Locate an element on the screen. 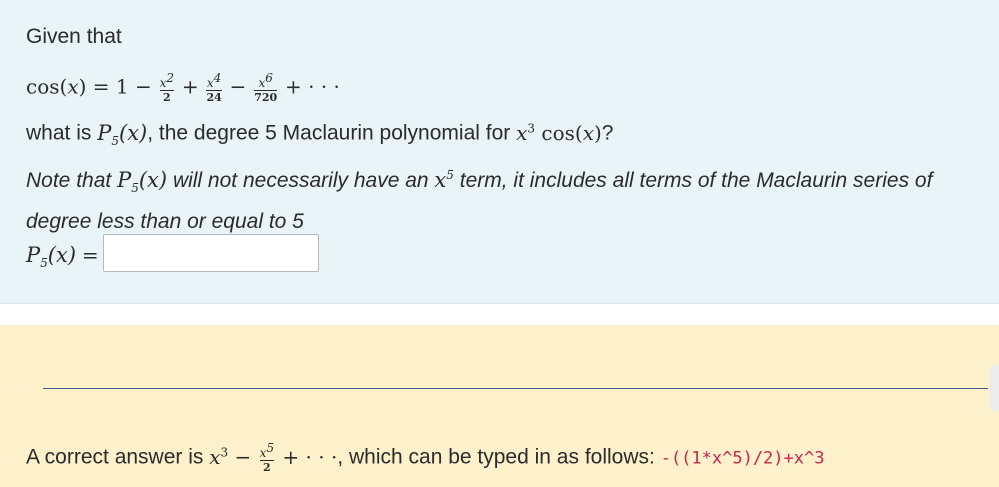 This screenshot has height=487, width=999. solution-prefix: A correct answer is is located at coordinates (115, 457).